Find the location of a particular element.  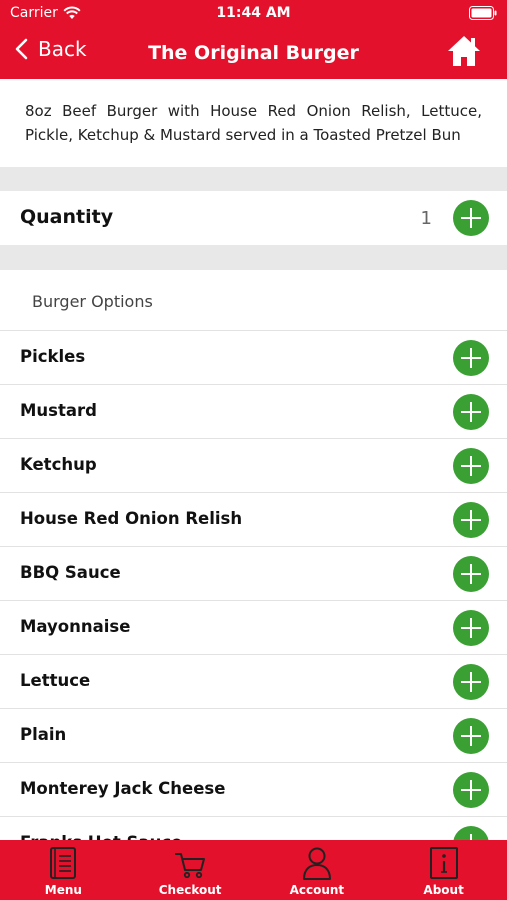

tab-checkout: Checkout is located at coordinates (190, 870).